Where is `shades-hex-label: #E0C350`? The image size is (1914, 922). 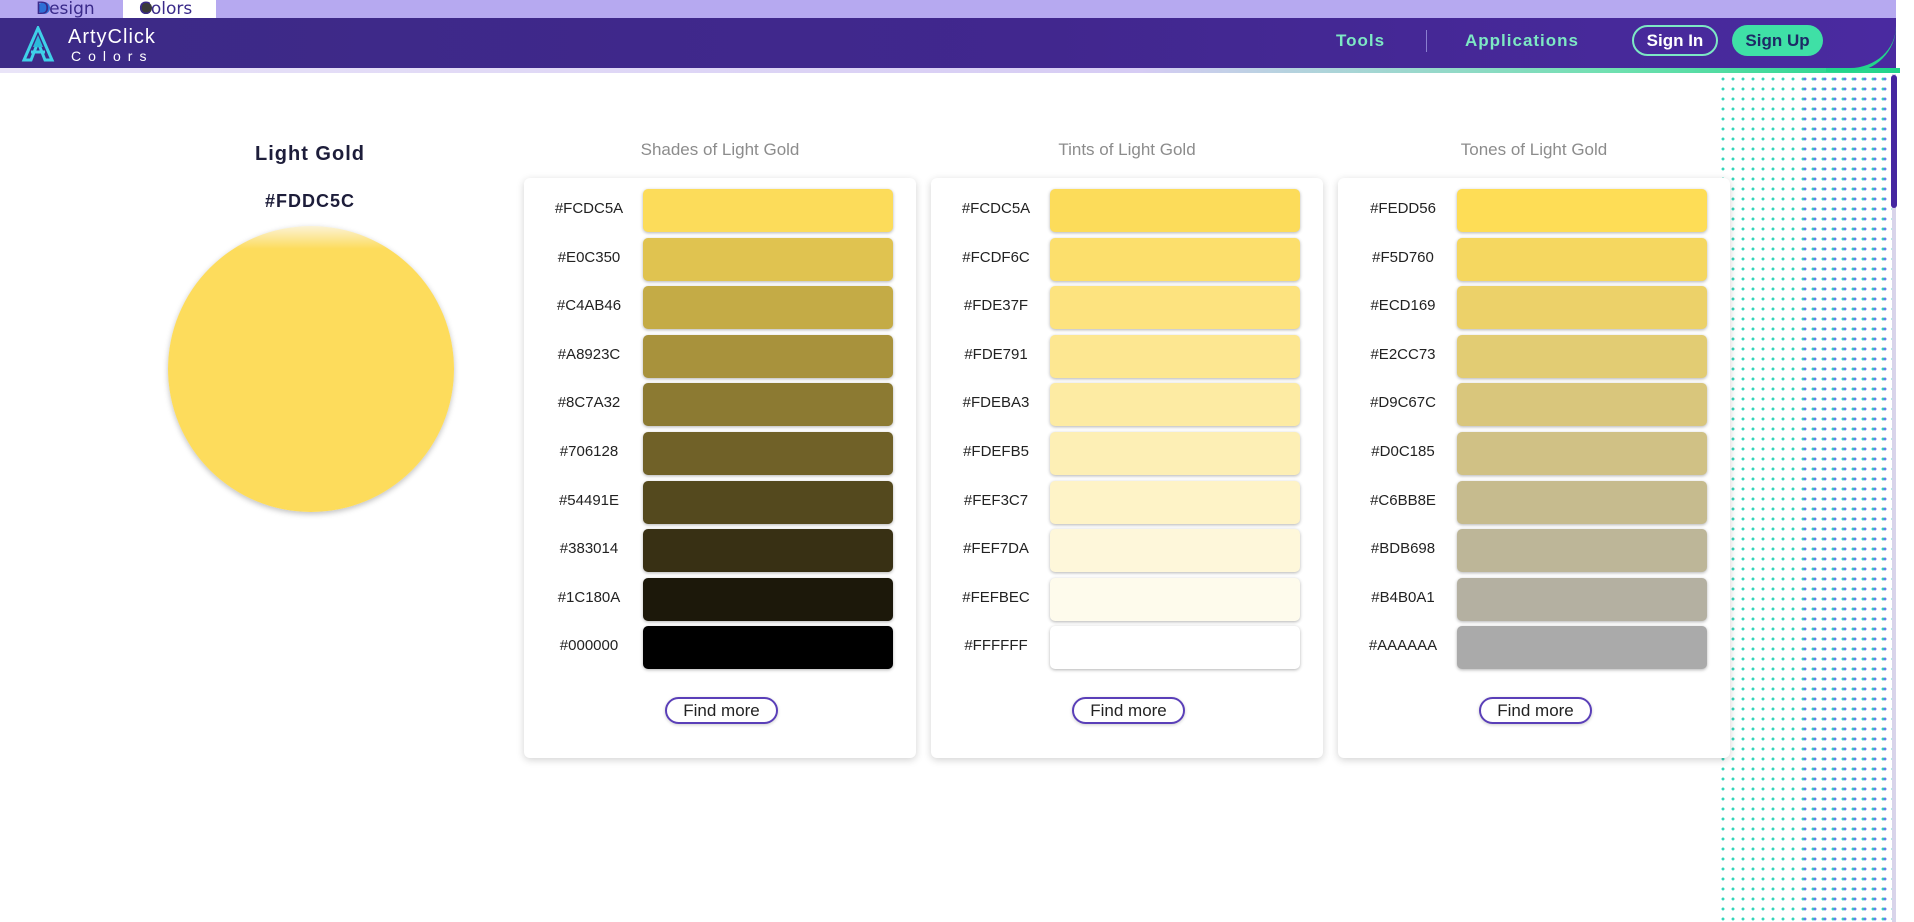 shades-hex-label: #E0C350 is located at coordinates (589, 257).